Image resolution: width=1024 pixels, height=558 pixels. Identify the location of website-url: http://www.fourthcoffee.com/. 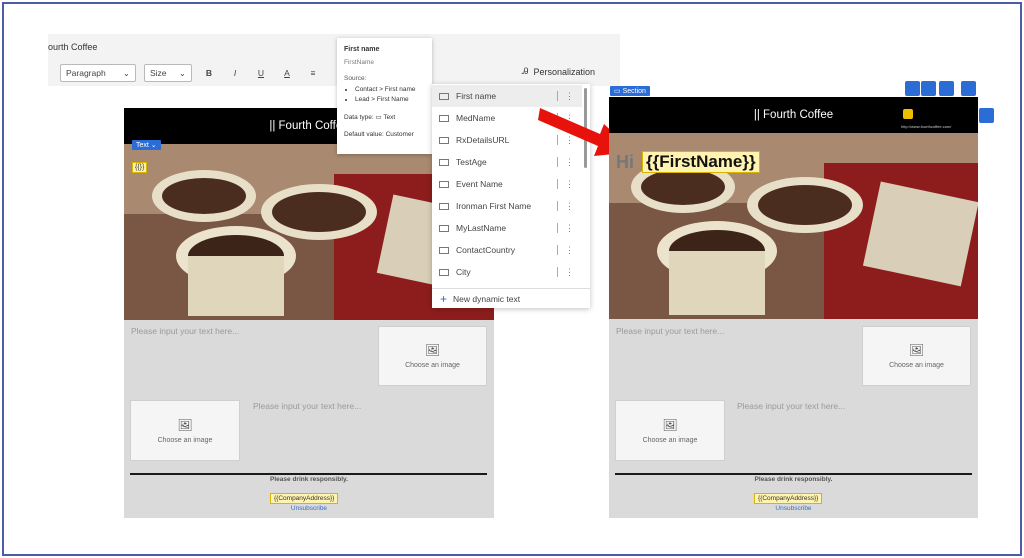
(926, 126).